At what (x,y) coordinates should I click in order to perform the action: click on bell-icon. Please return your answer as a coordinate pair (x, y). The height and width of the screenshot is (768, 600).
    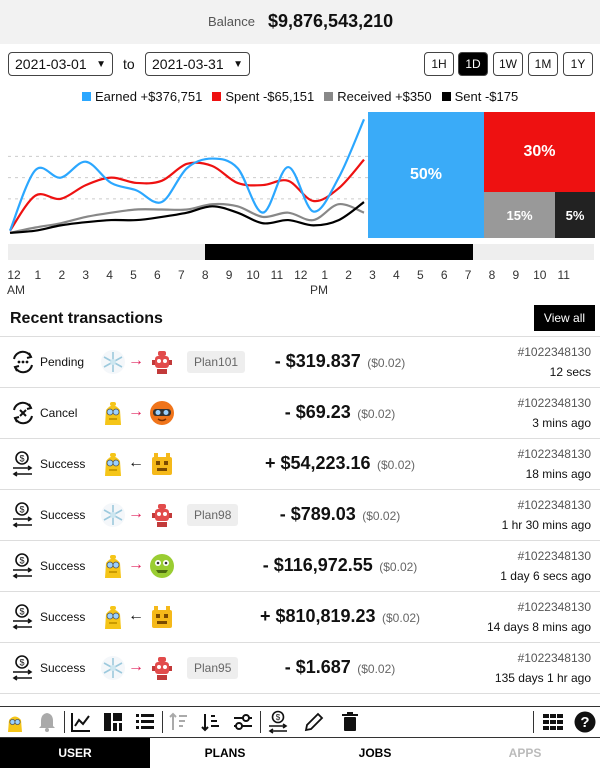
    Looking at the image, I should click on (47, 722).